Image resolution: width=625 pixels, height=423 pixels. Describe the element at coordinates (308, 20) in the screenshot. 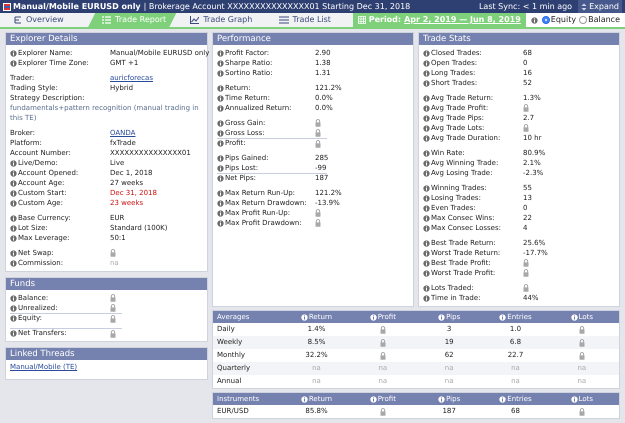

I see `tab: Trade List` at that location.